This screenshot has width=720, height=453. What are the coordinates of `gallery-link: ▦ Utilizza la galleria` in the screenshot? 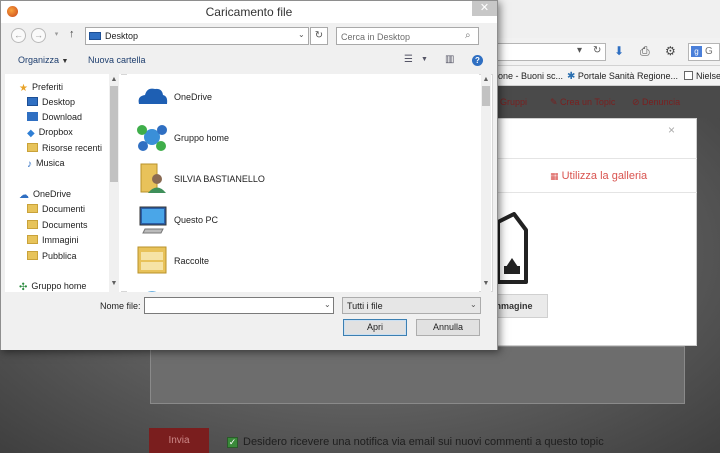 It's located at (598, 176).